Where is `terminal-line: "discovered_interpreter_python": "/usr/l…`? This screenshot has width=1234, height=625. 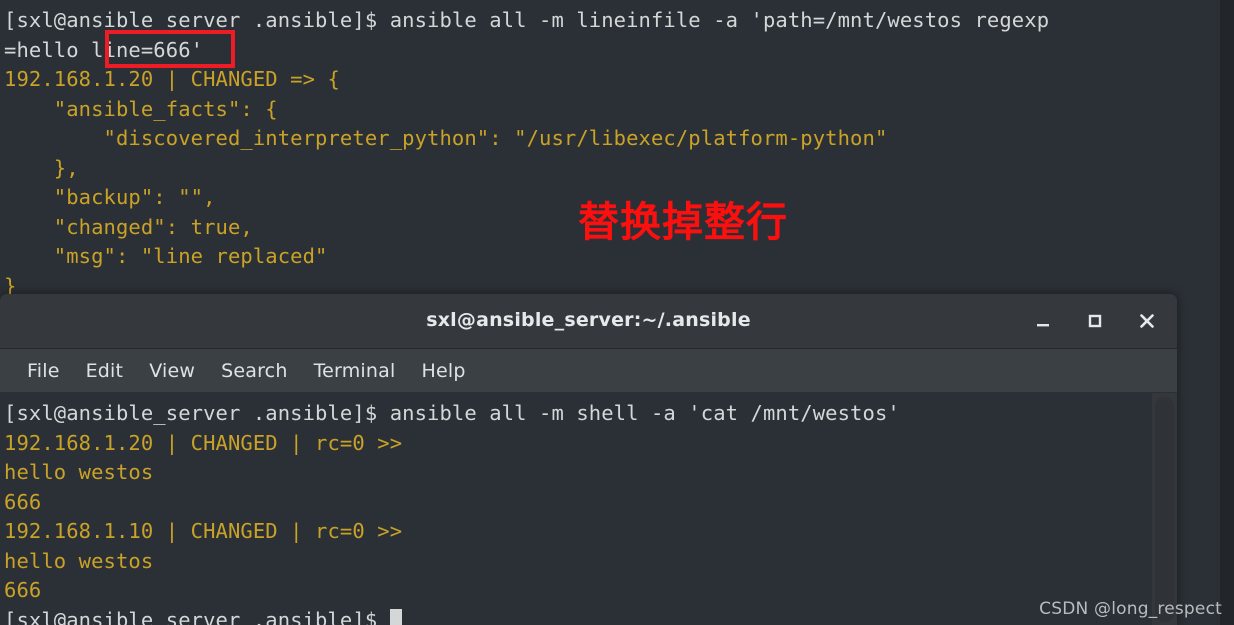
terminal-line: "discovered_interpreter_python": "/usr/l… is located at coordinates (612, 139).